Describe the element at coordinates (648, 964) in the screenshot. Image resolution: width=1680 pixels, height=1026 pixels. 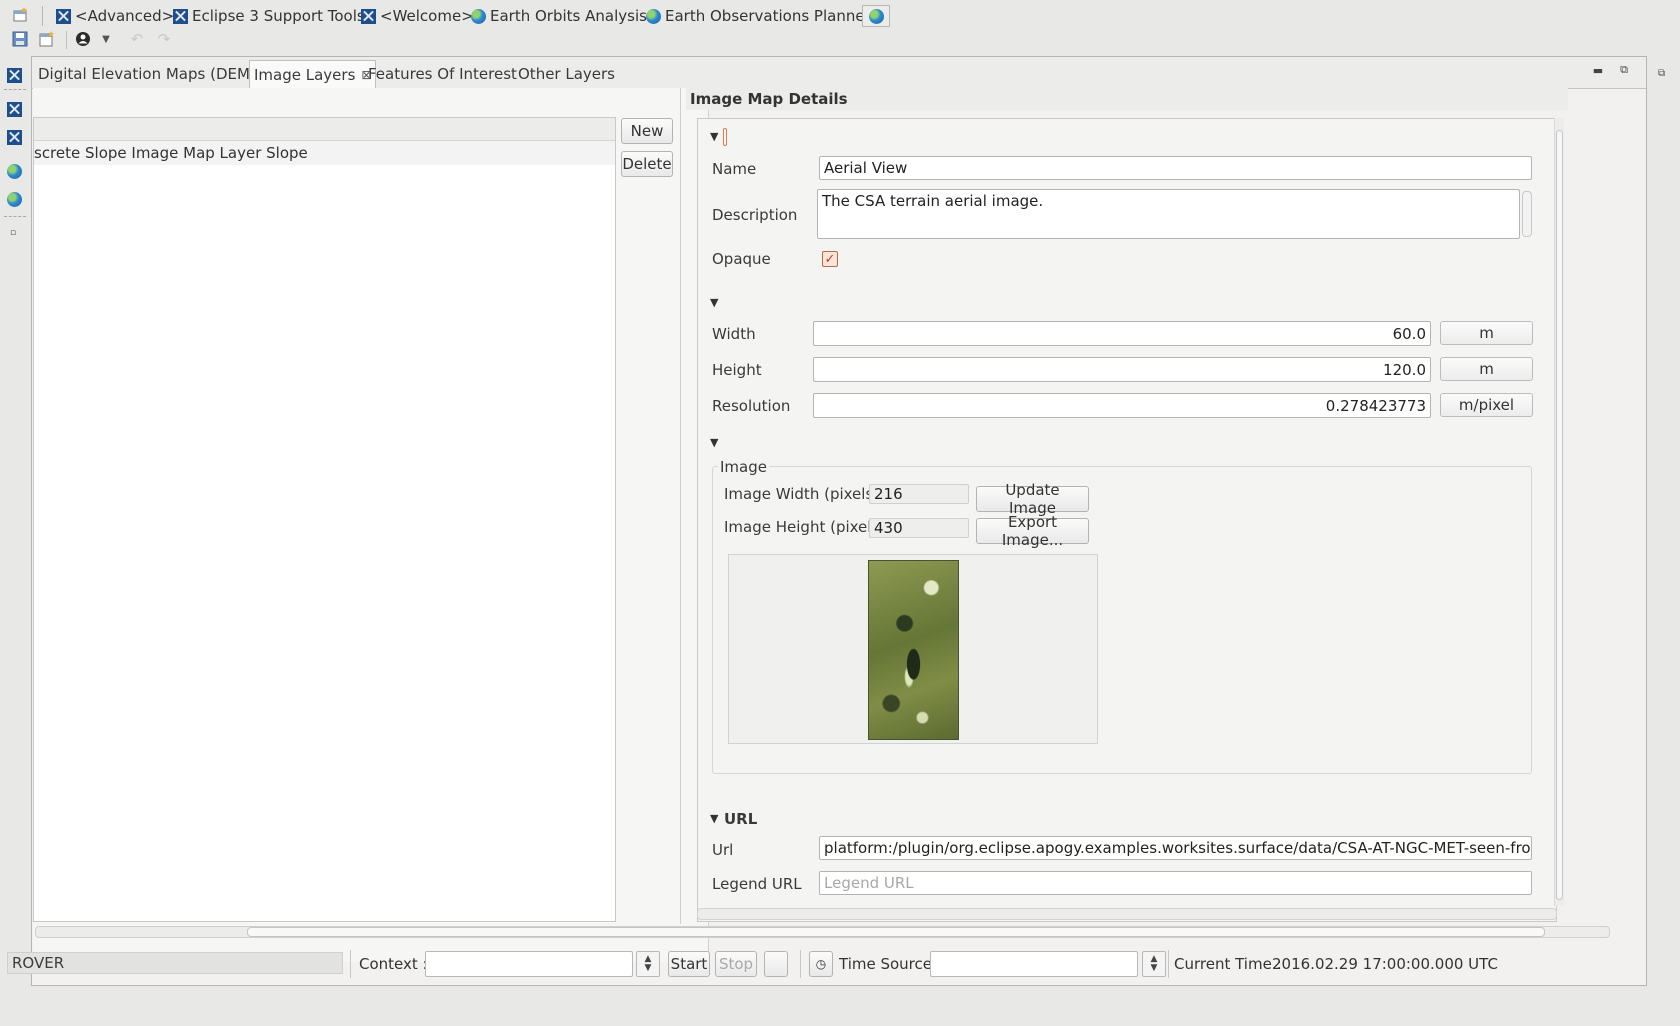
I see `context-spinner: ▲ ▼` at that location.